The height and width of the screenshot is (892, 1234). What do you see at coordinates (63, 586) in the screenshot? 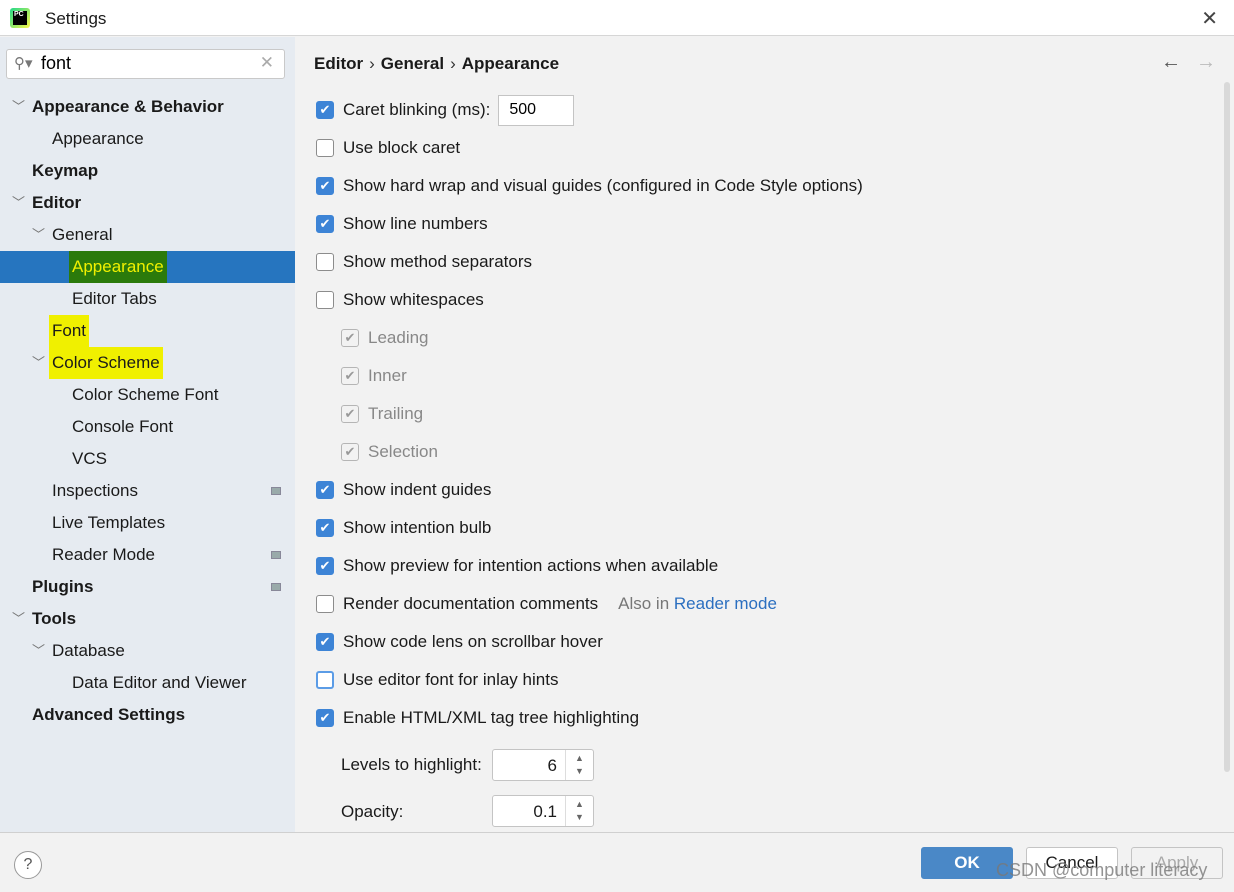
I see `tree-item-label: Plugins` at bounding box center [63, 586].